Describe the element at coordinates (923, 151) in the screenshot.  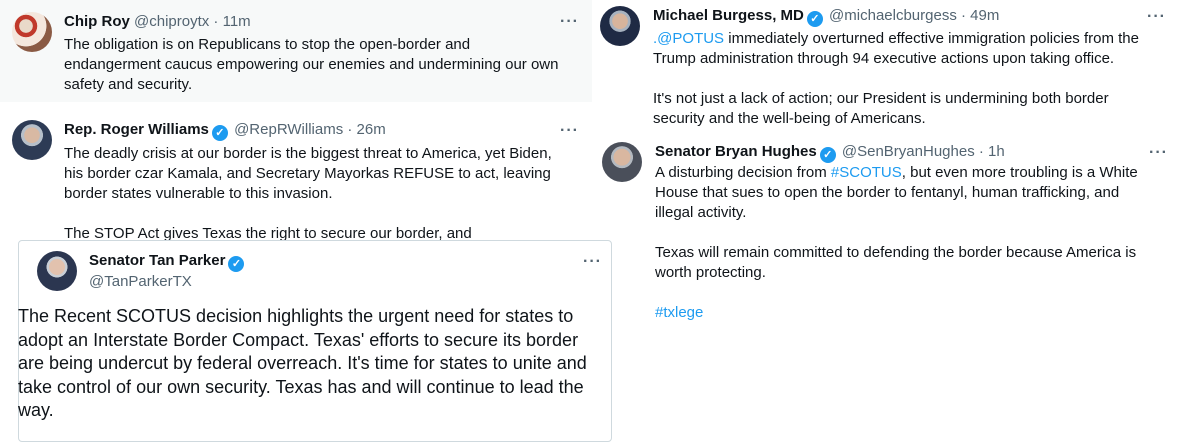
I see `author-handle: @SenBryanHughes · 1h` at that location.